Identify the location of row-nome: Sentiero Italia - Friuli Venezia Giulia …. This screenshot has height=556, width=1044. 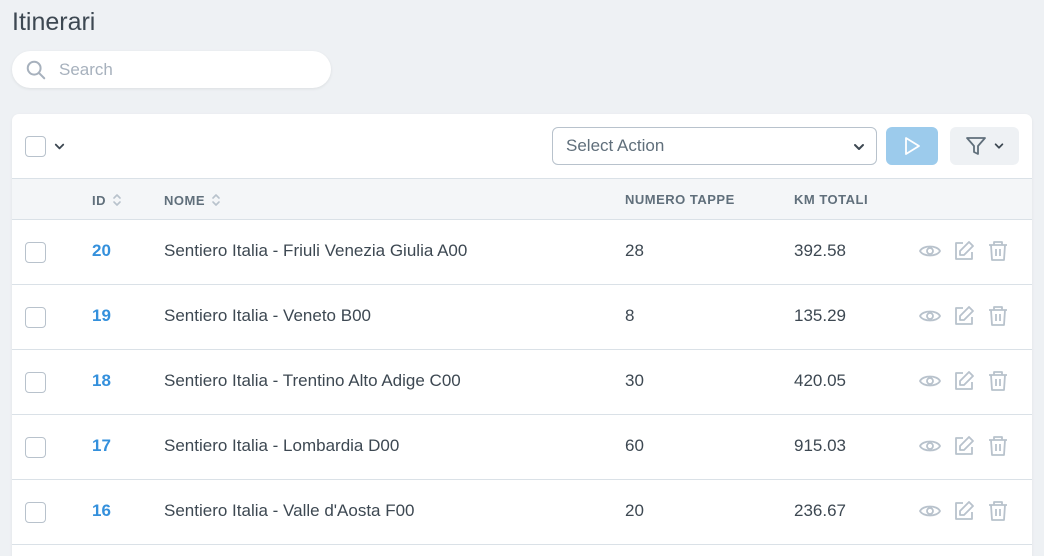
(316, 250).